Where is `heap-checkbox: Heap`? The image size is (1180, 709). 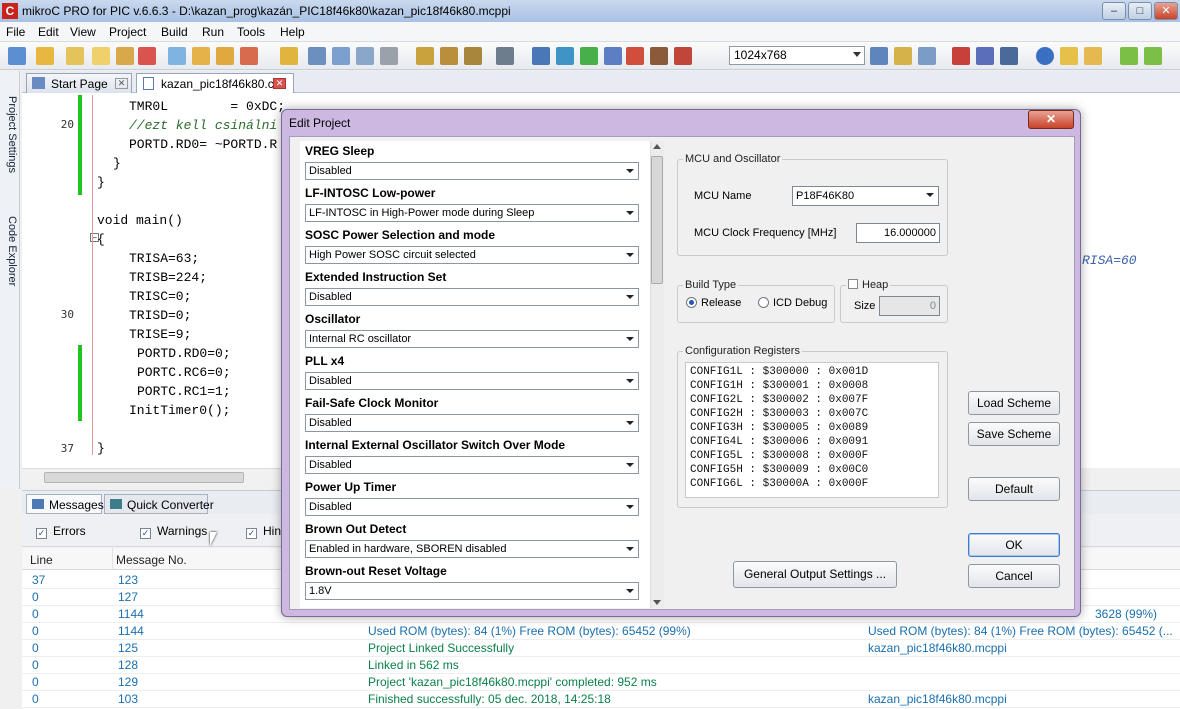
heap-checkbox: Heap is located at coordinates (868, 285).